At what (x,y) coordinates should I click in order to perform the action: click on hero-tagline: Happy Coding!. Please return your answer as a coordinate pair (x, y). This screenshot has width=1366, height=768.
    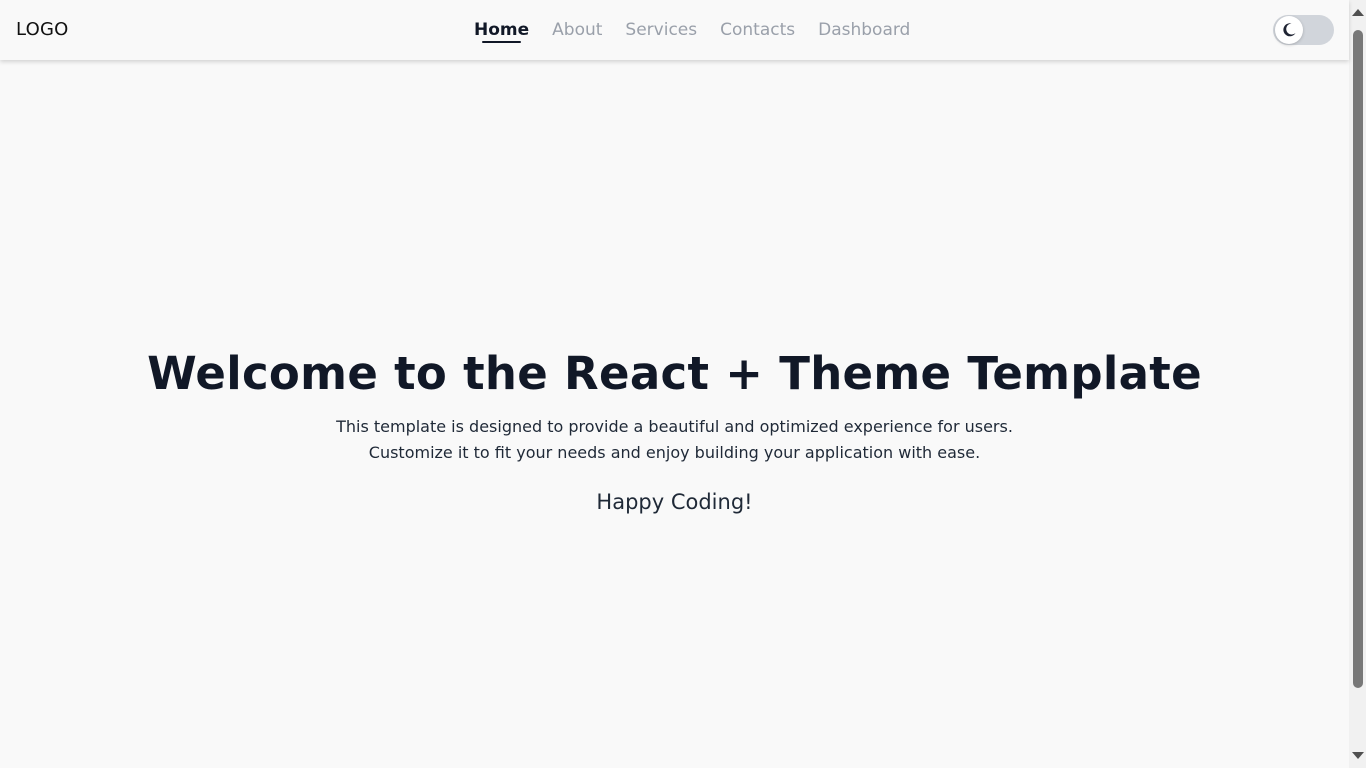
    Looking at the image, I should click on (674, 502).